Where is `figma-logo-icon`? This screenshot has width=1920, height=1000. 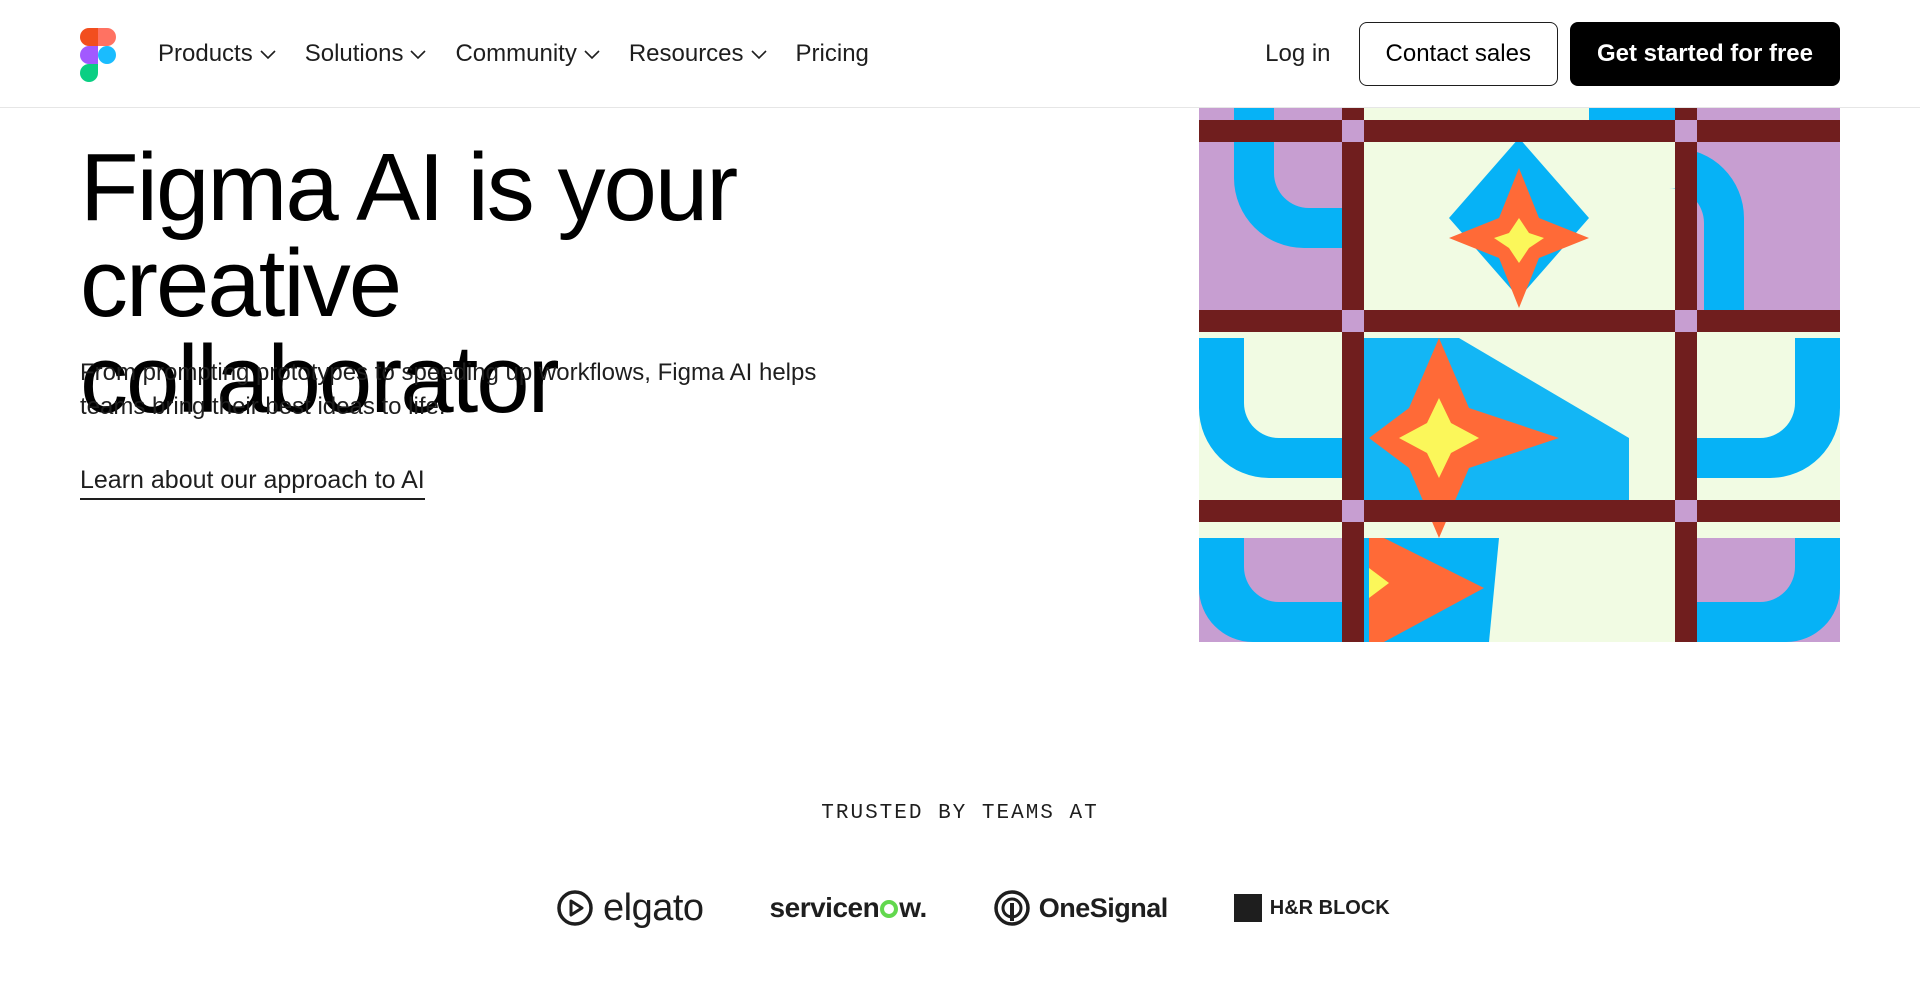 figma-logo-icon is located at coordinates (98, 55).